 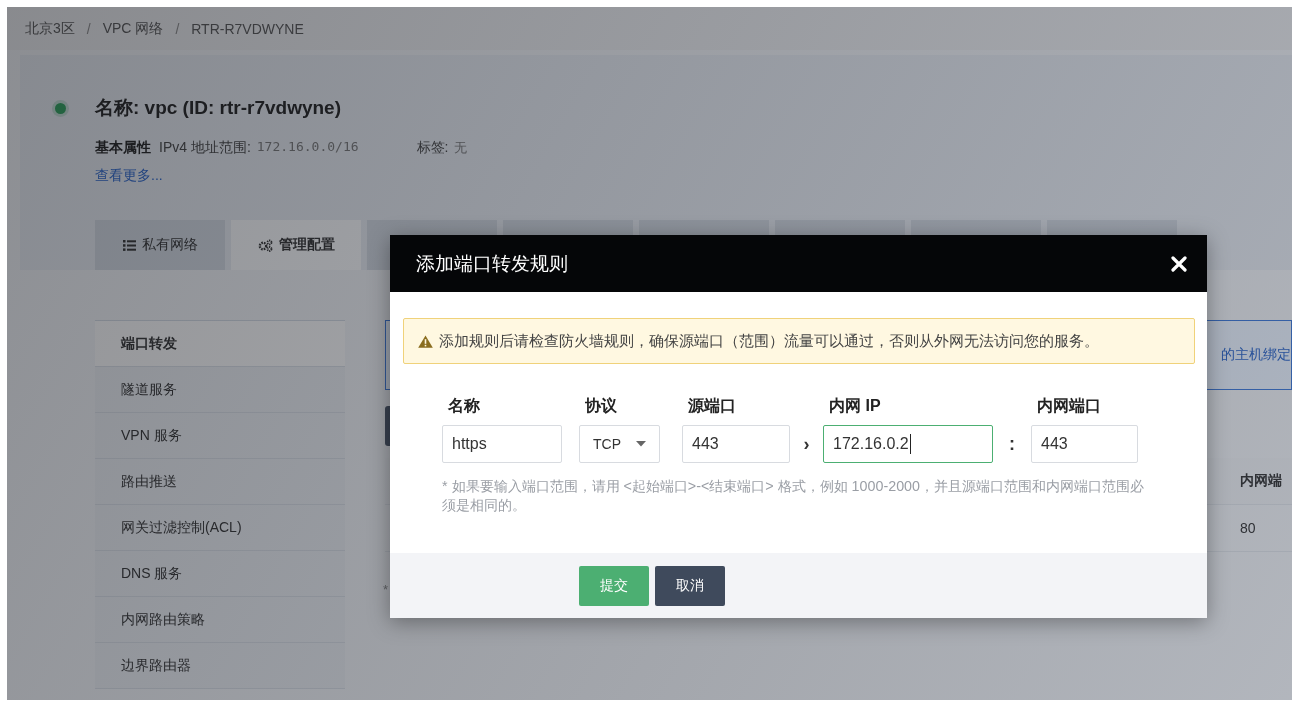 What do you see at coordinates (855, 406) in the screenshot?
I see `field-label: 内网 IP` at bounding box center [855, 406].